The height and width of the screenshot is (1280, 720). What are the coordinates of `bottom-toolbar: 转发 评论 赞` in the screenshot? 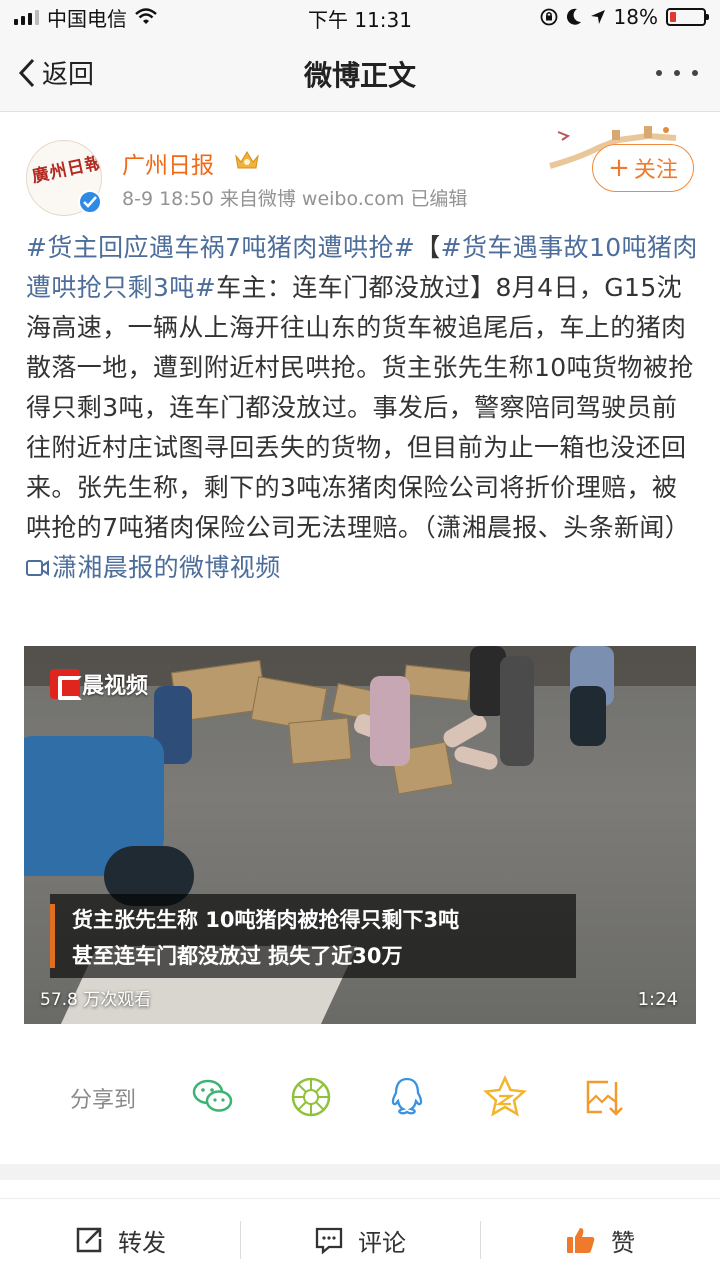 It's located at (360, 1239).